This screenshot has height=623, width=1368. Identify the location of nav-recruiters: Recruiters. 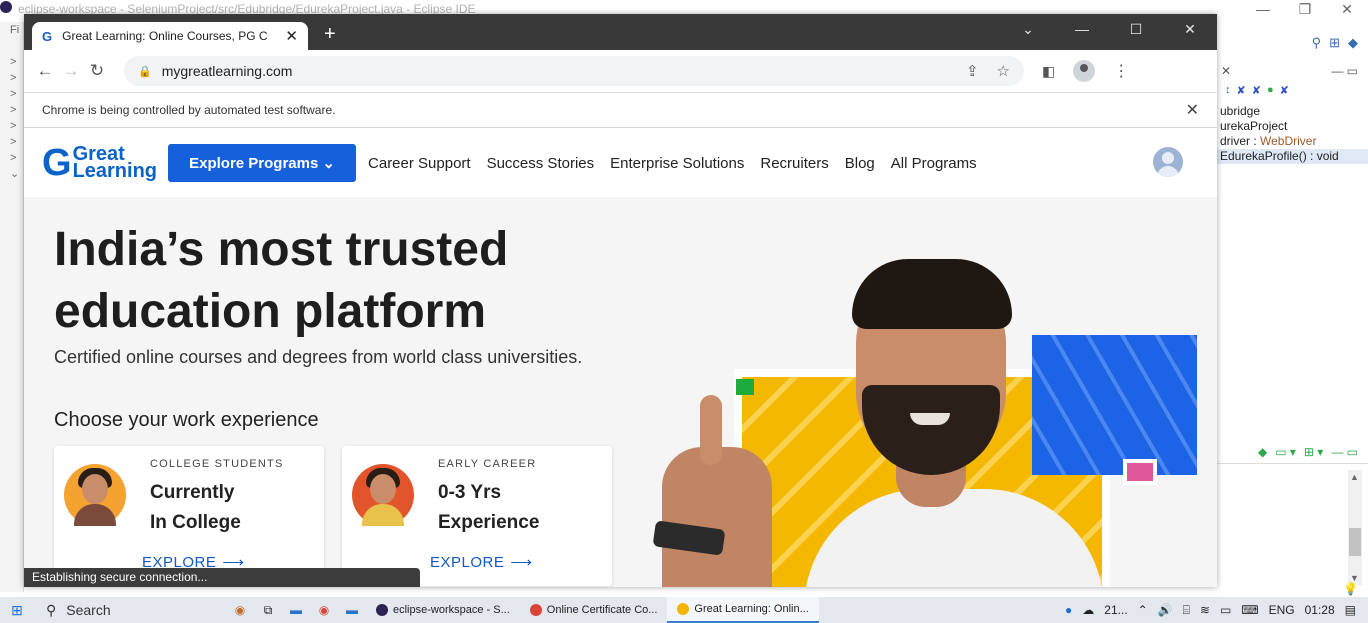
(794, 163).